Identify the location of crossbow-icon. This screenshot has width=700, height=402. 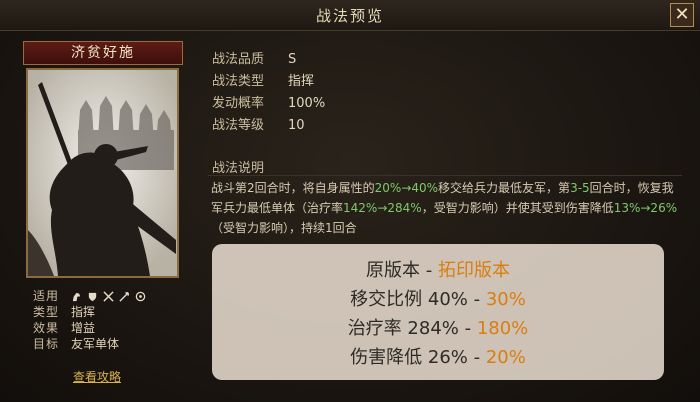
(140, 296).